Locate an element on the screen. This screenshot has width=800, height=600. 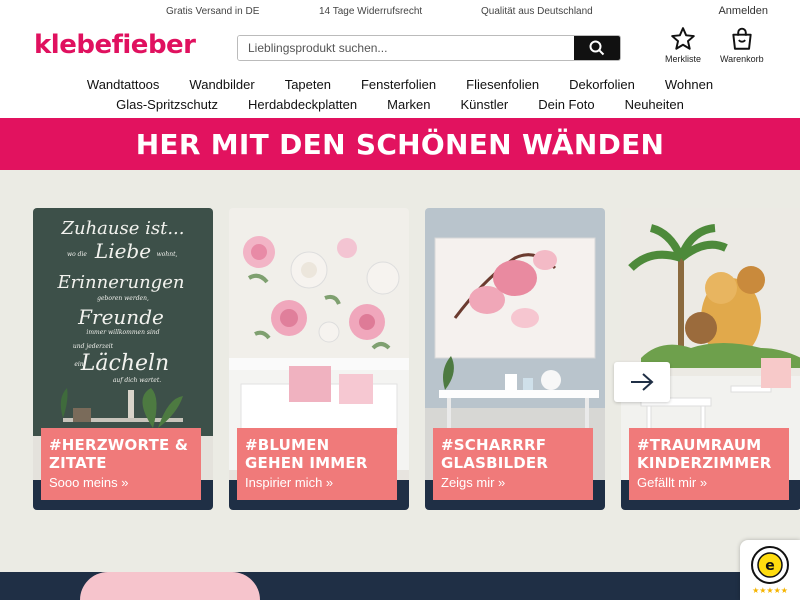
hero-banner: HER MIT DEN SCHÖNEN WÄNDEN is located at coordinates (400, 144).